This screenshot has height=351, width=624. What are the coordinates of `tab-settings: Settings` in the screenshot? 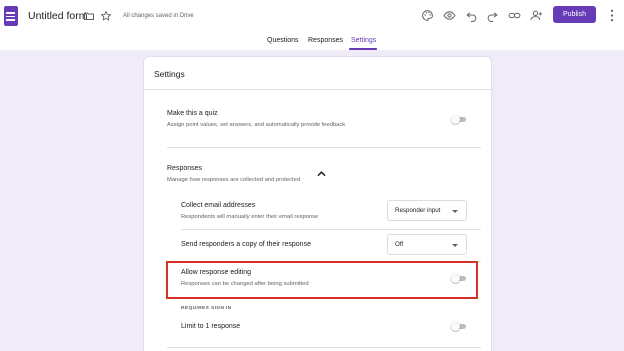 It's located at (363, 40).